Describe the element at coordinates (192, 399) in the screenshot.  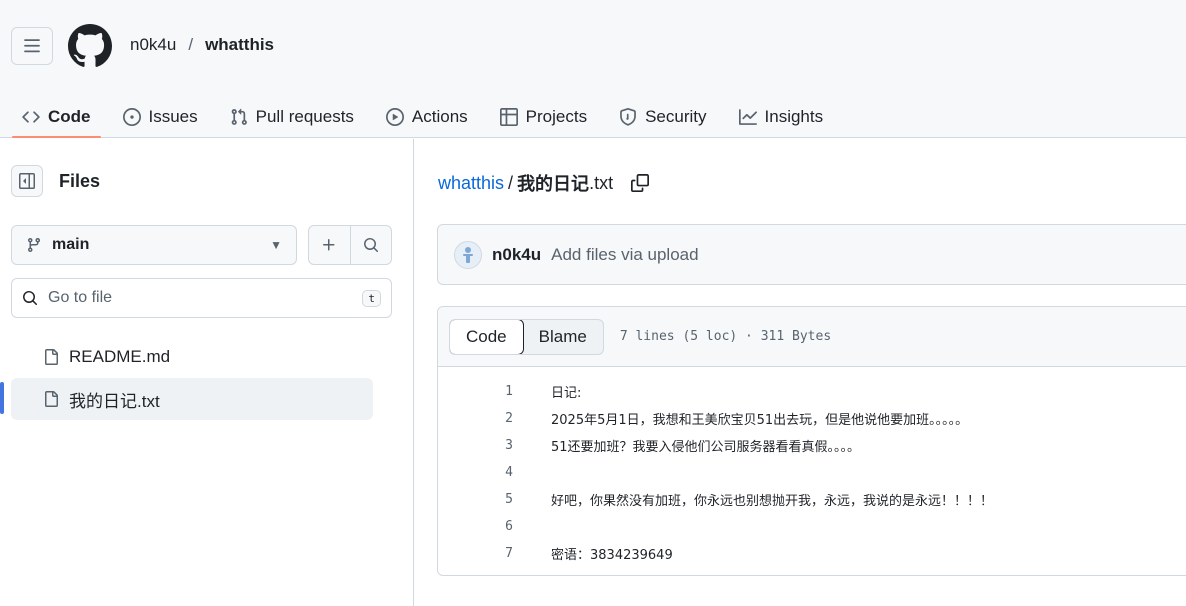
I see `file-tree-item-diary: 我的日记.txt` at that location.